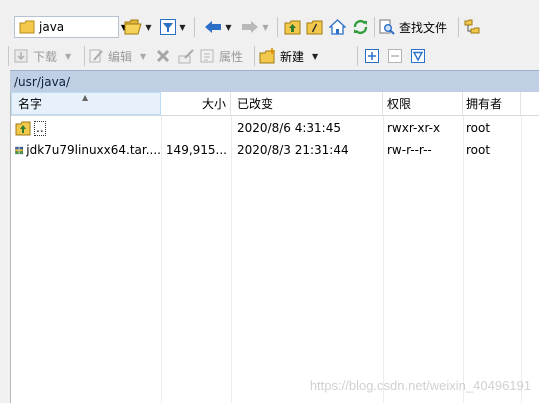 This screenshot has width=539, height=403. I want to click on parent-folder-icon, so click(23, 128).